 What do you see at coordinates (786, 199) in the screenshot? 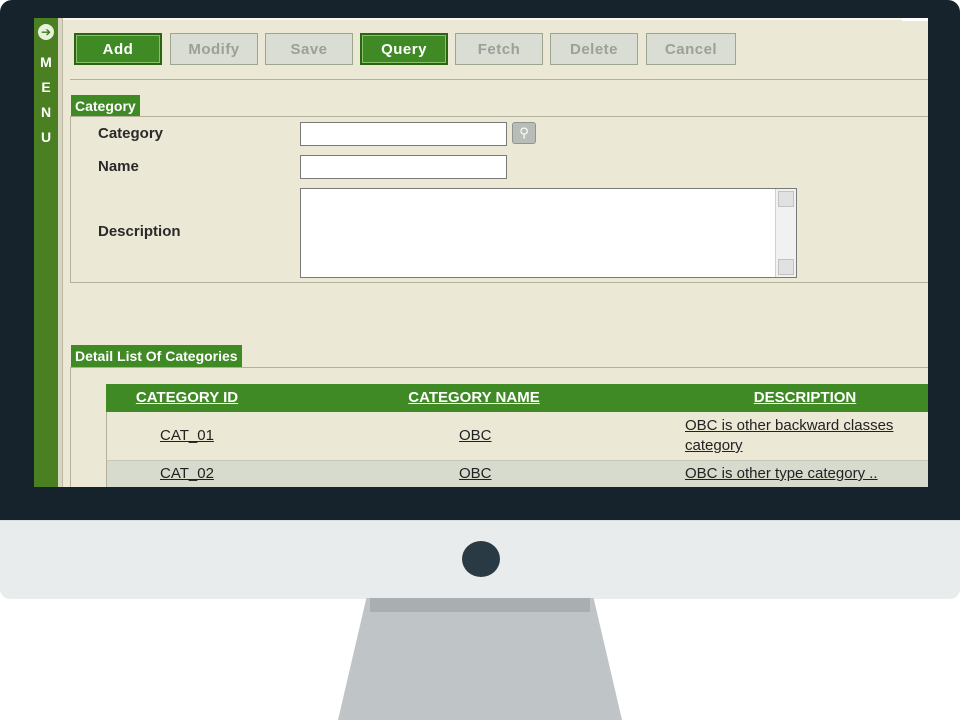
I see `scroll-up-icon` at bounding box center [786, 199].